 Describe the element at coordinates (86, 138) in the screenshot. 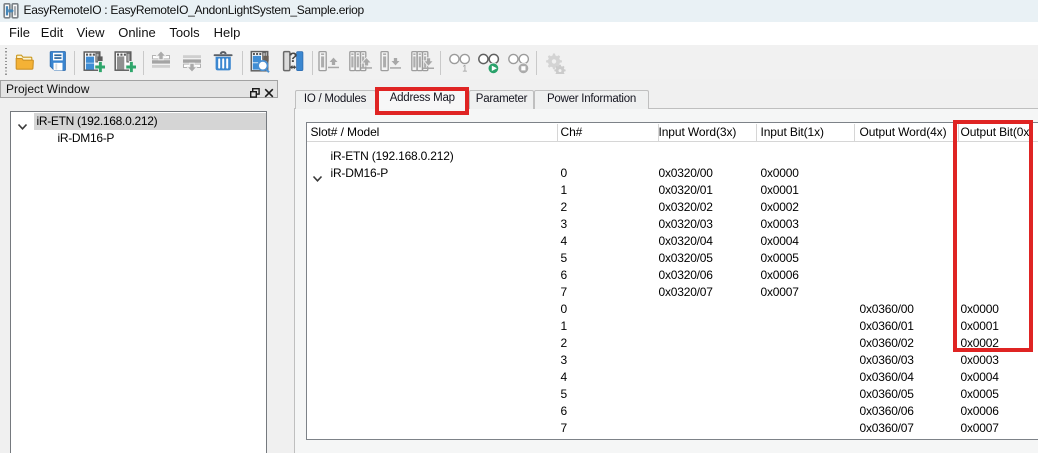

I see `tree-item-ir-dm16p: iR-DM16-P` at that location.